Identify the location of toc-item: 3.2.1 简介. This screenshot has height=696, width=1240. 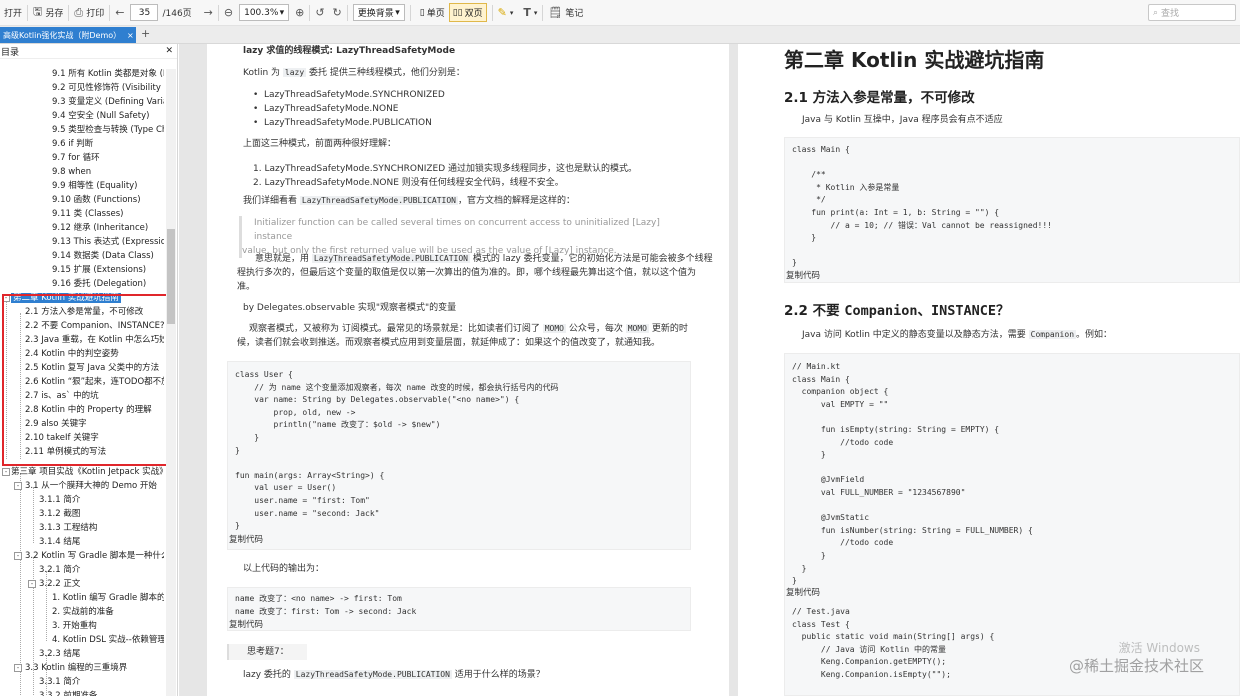
(101, 570).